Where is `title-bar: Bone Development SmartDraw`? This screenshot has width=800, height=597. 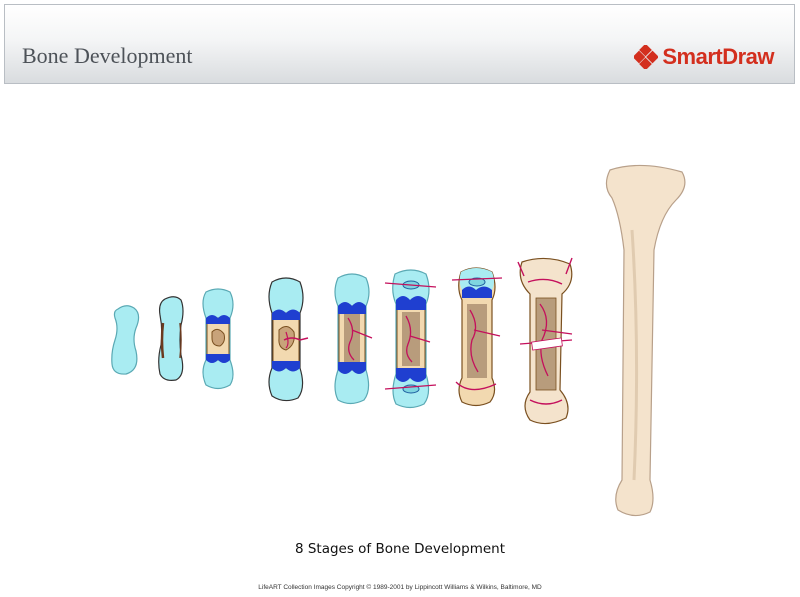
title-bar: Bone Development SmartDraw is located at coordinates (399, 44).